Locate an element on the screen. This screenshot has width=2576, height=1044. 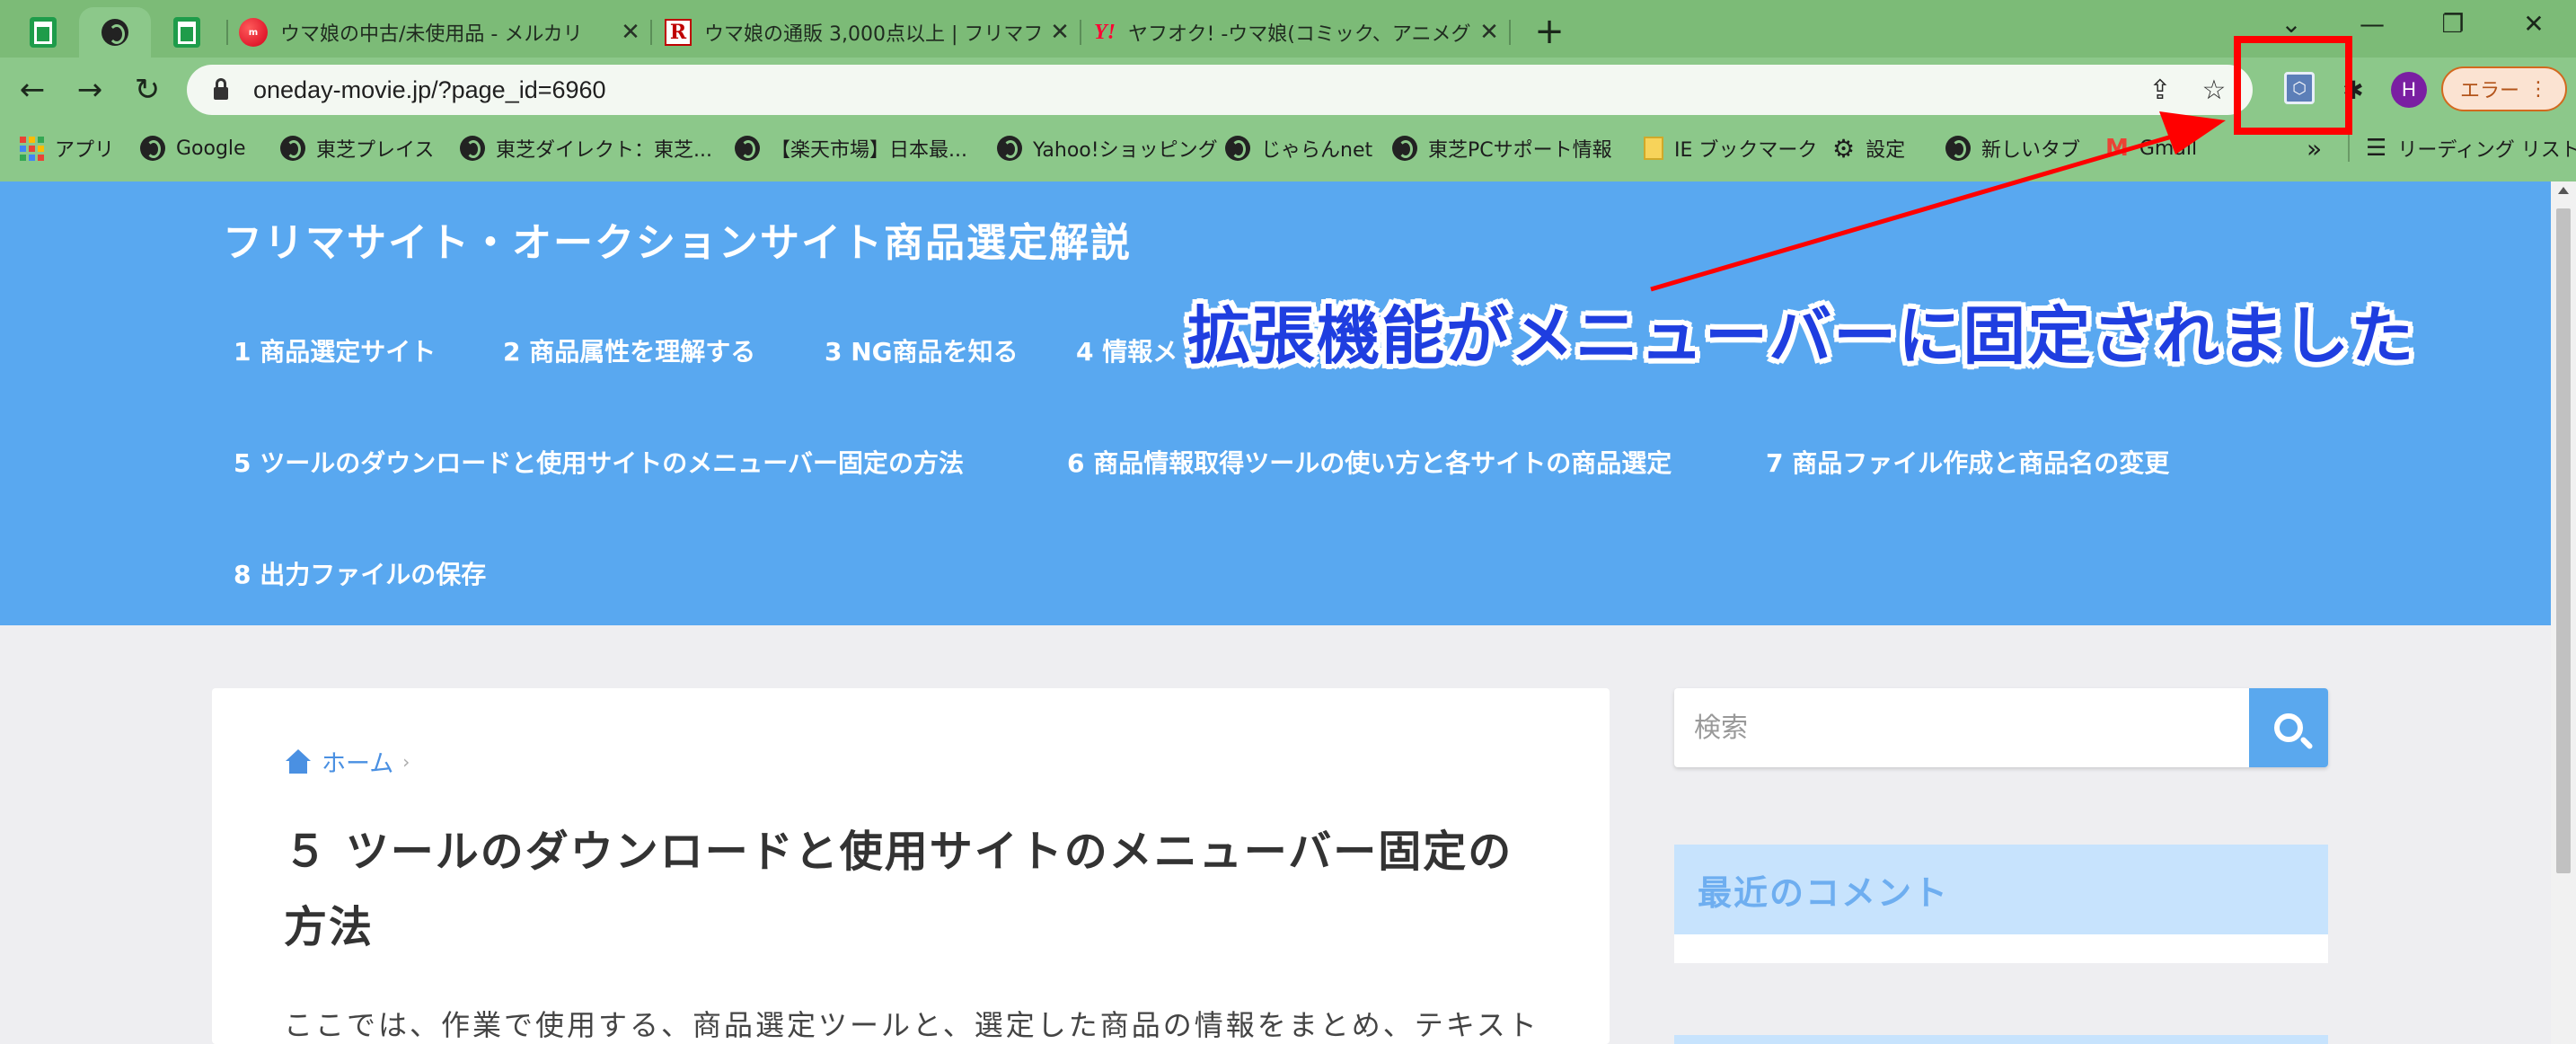
tab-yahoo-auctions: Y! ヤフオク! -ウマ娘(コミック、アニメグッズ ✕ is located at coordinates (1300, 33).